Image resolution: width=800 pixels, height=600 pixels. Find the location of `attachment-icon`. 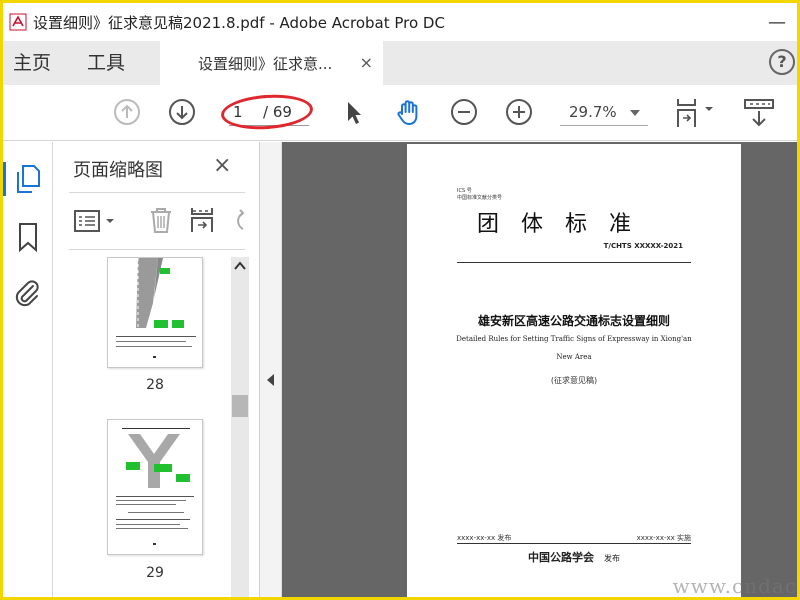

attachment-icon is located at coordinates (27, 295).